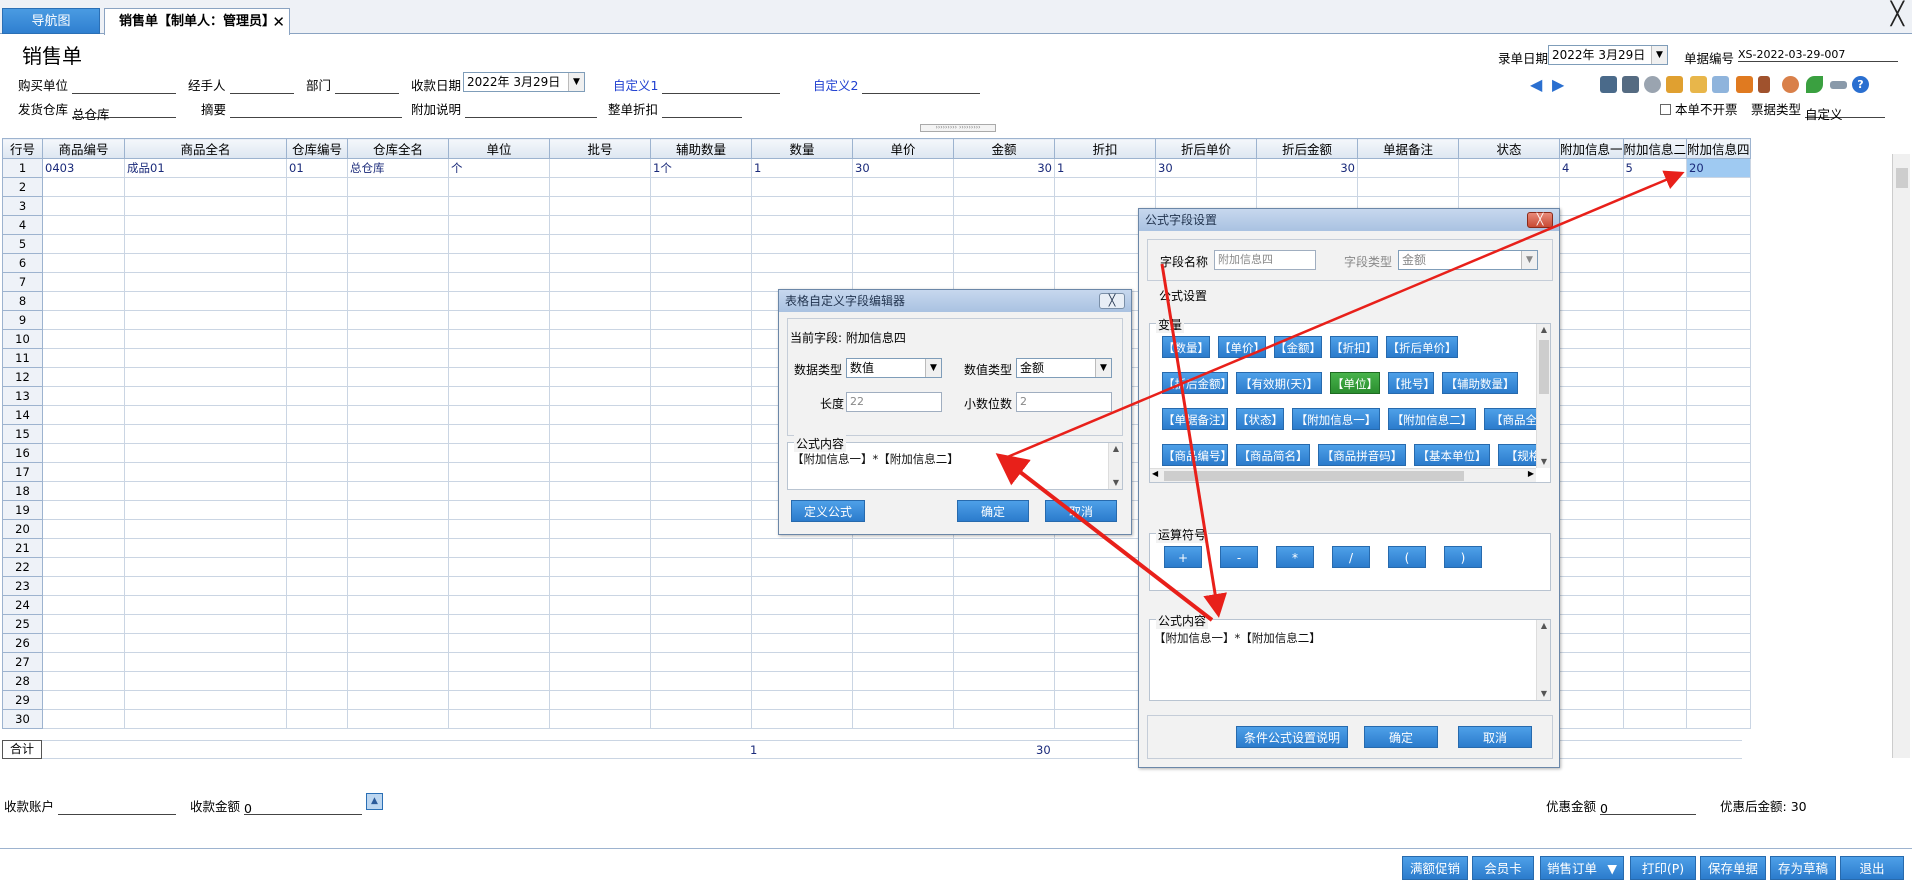  What do you see at coordinates (958, 128) in the screenshot?
I see `panel-splitter: ››››››››› ›››››››››` at bounding box center [958, 128].